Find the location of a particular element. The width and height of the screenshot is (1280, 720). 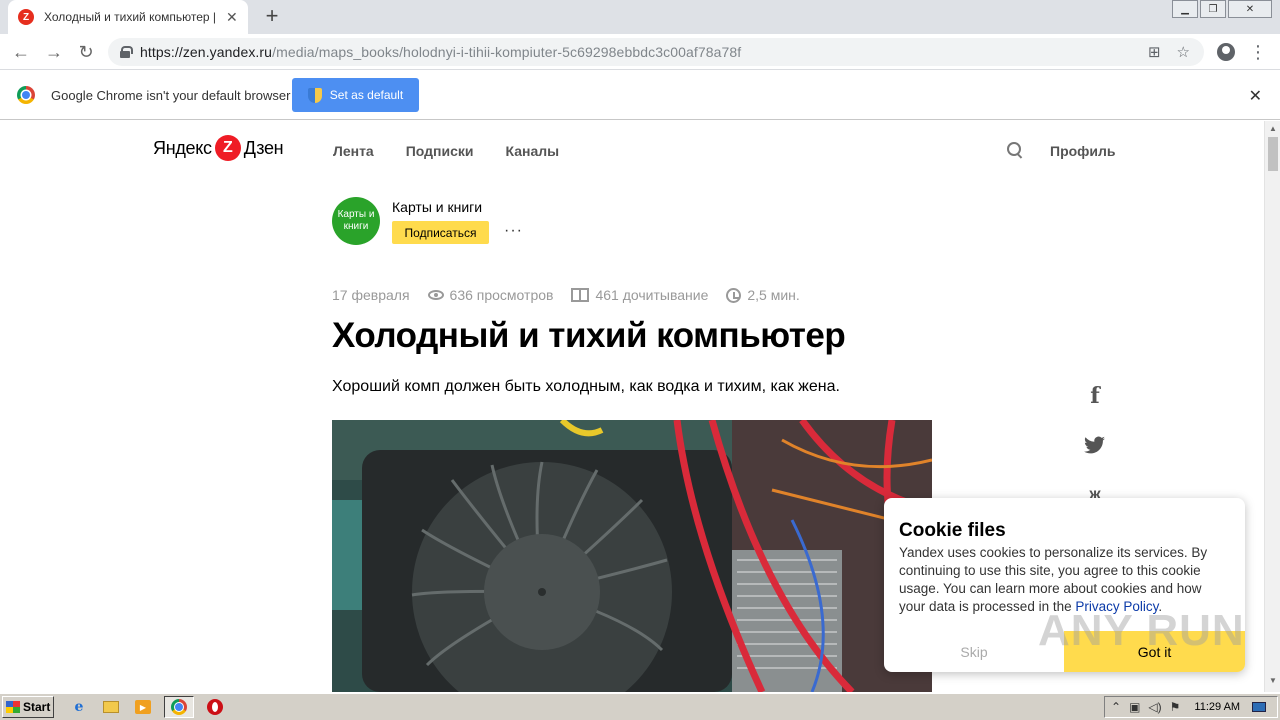

tab-close-icon: ✕ is located at coordinates (232, 17).